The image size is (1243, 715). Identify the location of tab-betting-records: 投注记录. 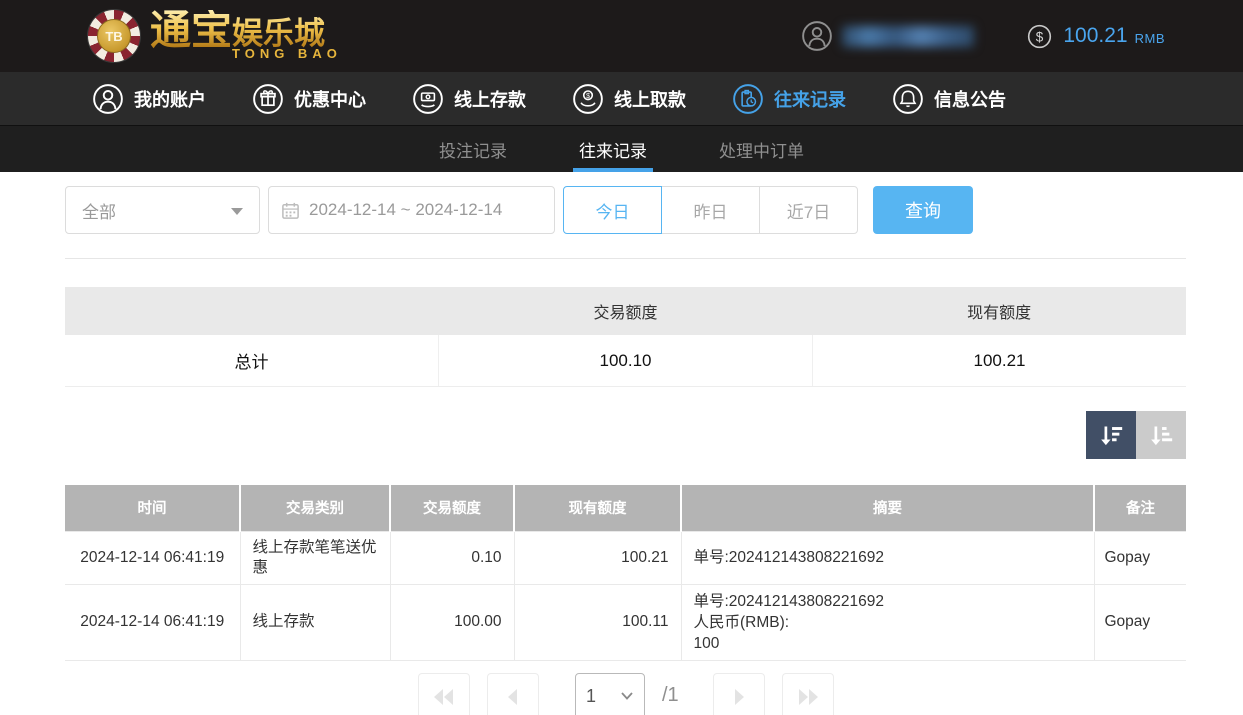
(473, 149).